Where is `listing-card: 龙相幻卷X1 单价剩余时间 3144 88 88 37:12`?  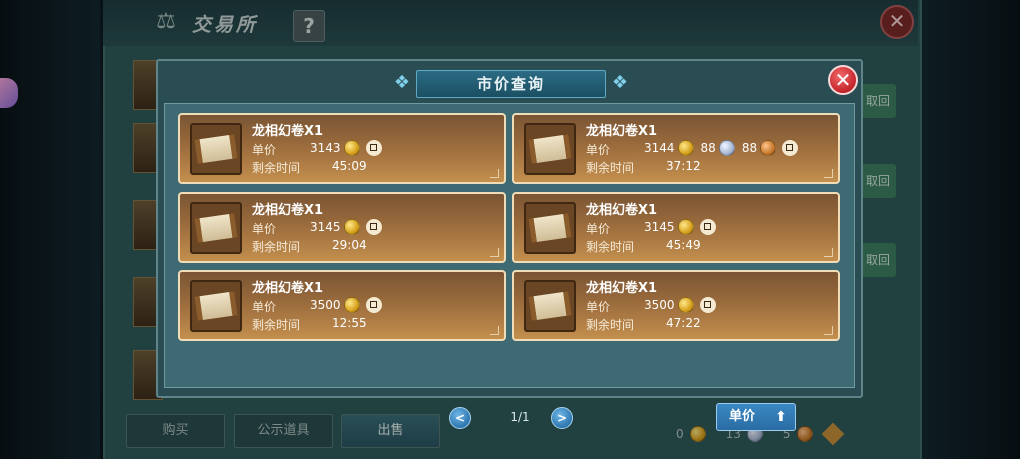
listing-card: 龙相幻卷X1 单价剩余时间 3144 88 88 37:12 is located at coordinates (676, 148).